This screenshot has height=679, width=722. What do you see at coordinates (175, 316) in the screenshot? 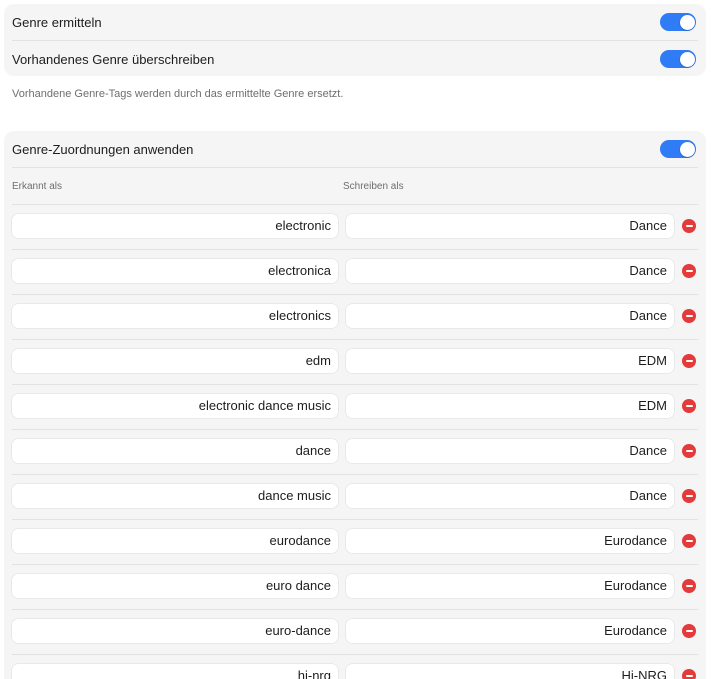
I see `detected-genre-field: electronics` at bounding box center [175, 316].